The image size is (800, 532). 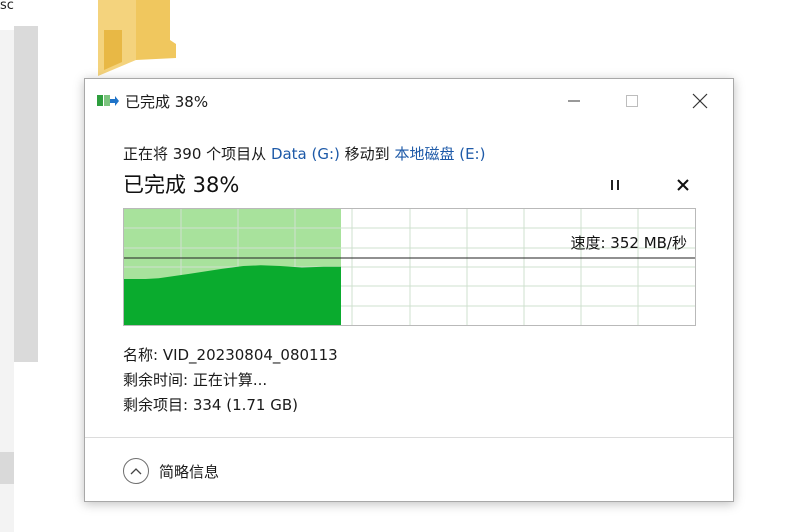 What do you see at coordinates (367, 154) in the screenshot?
I see `operation-middle: 移动到` at bounding box center [367, 154].